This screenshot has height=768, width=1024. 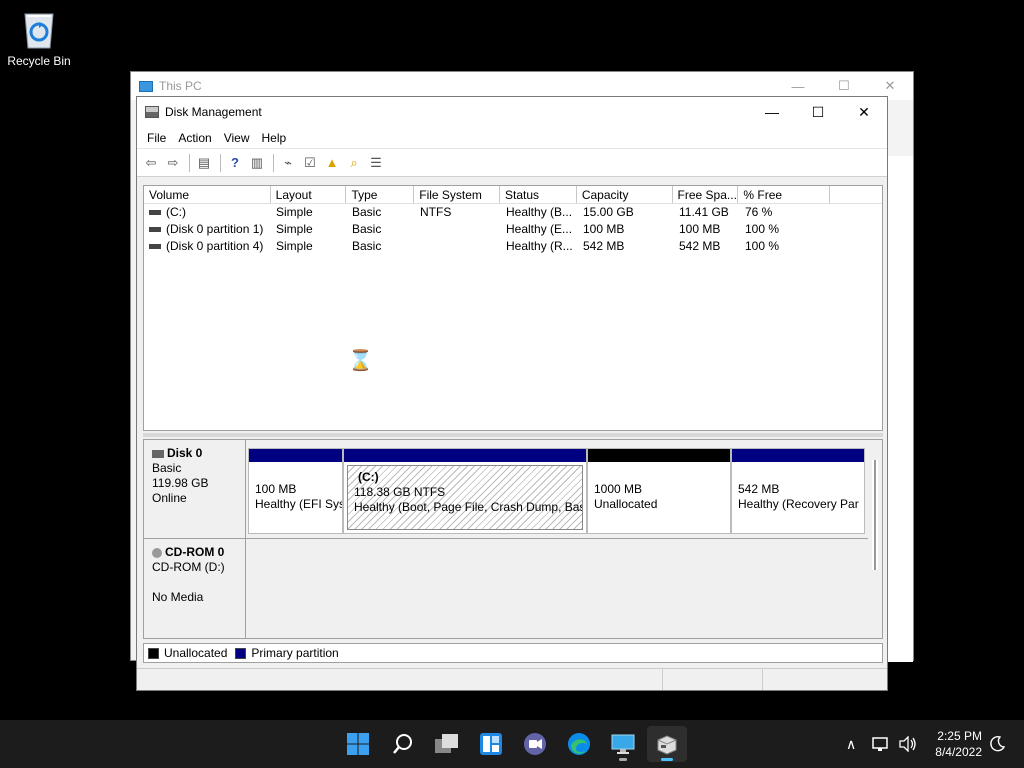 What do you see at coordinates (798, 491) in the screenshot?
I see `partition-recovery: 542 MB Healthy (Recovery Par` at bounding box center [798, 491].